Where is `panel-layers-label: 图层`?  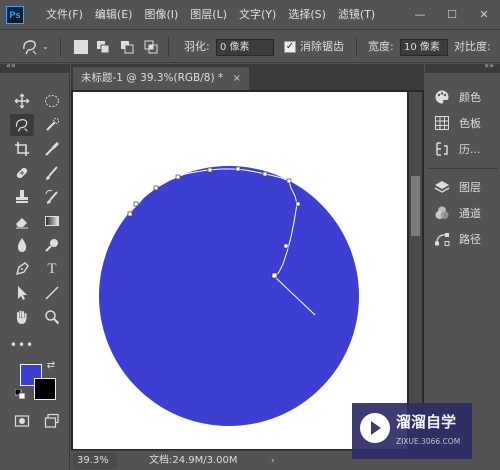
panel-layers-label: 图层 is located at coordinates (470, 187).